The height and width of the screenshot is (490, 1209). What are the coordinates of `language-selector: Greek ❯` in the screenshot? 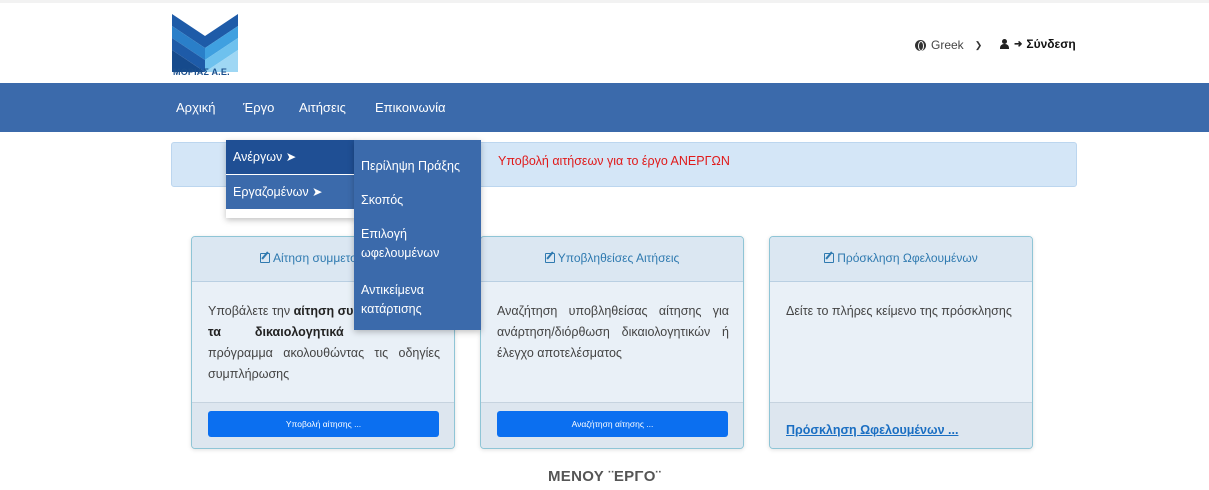 It's located at (948, 45).